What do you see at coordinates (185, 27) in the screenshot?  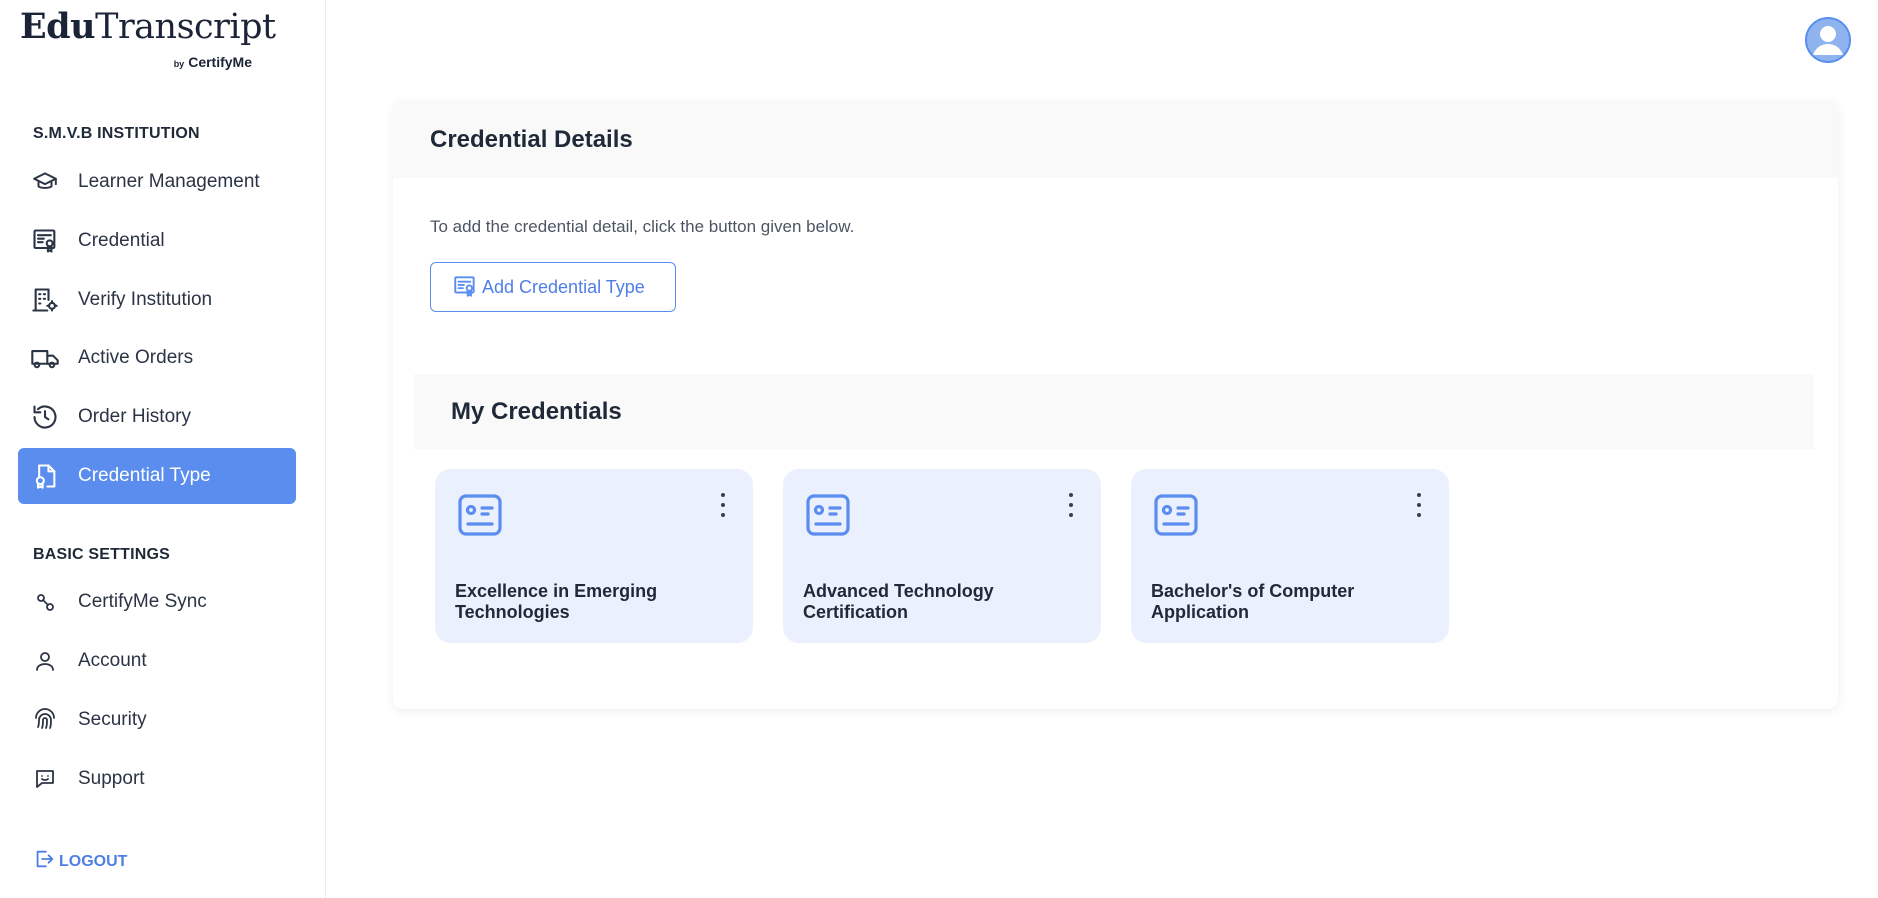 I see `logo-rest-text: Transcript` at bounding box center [185, 27].